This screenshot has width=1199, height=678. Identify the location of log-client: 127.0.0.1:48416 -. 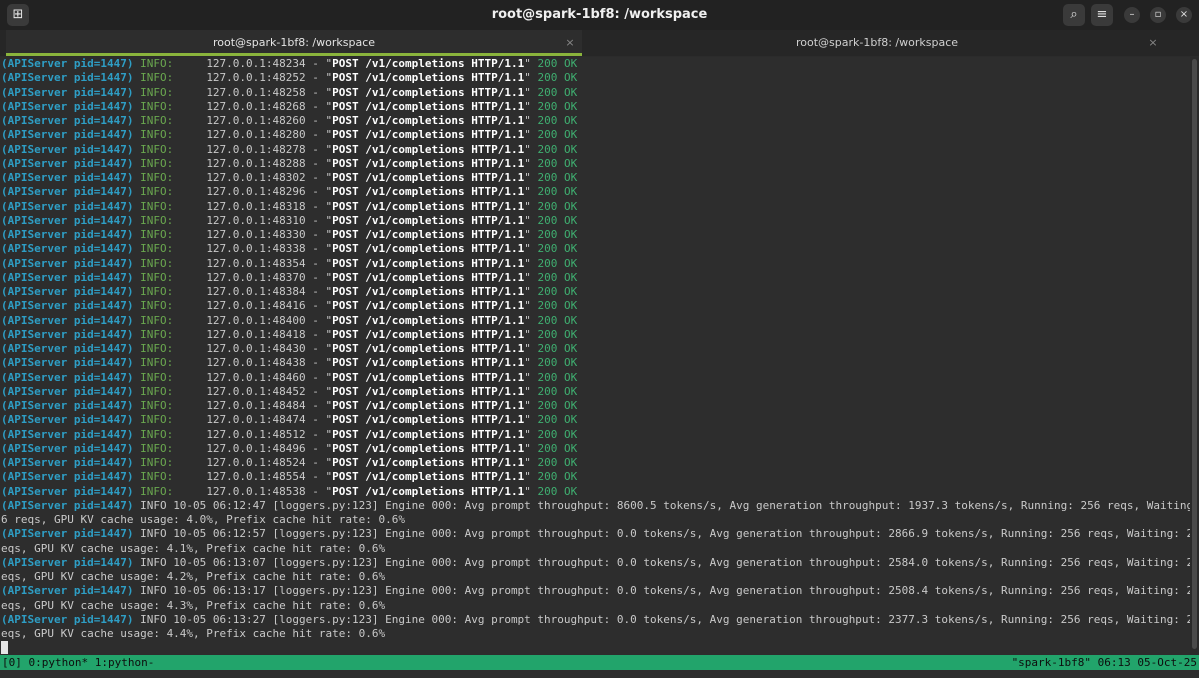
(266, 306).